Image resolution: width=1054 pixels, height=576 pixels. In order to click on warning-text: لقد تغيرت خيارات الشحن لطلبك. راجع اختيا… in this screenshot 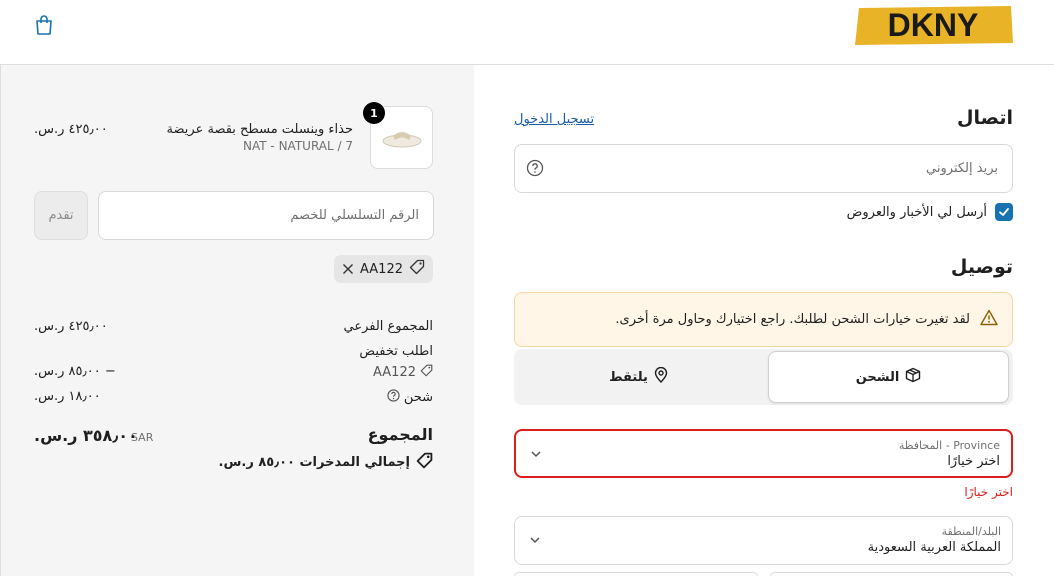, I will do `click(792, 319)`.